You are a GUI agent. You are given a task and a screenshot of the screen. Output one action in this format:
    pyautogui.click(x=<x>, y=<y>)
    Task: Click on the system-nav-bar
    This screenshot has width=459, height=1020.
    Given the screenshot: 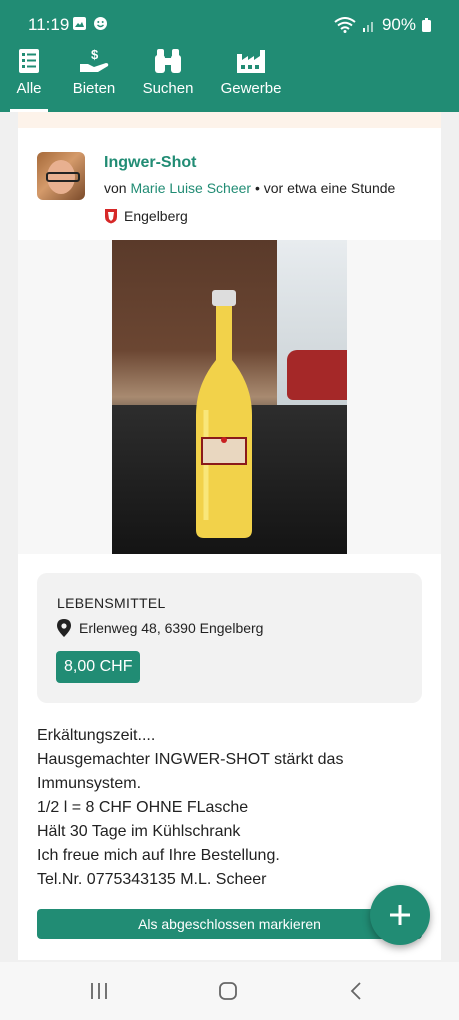 What is the action you would take?
    pyautogui.click(x=229, y=991)
    